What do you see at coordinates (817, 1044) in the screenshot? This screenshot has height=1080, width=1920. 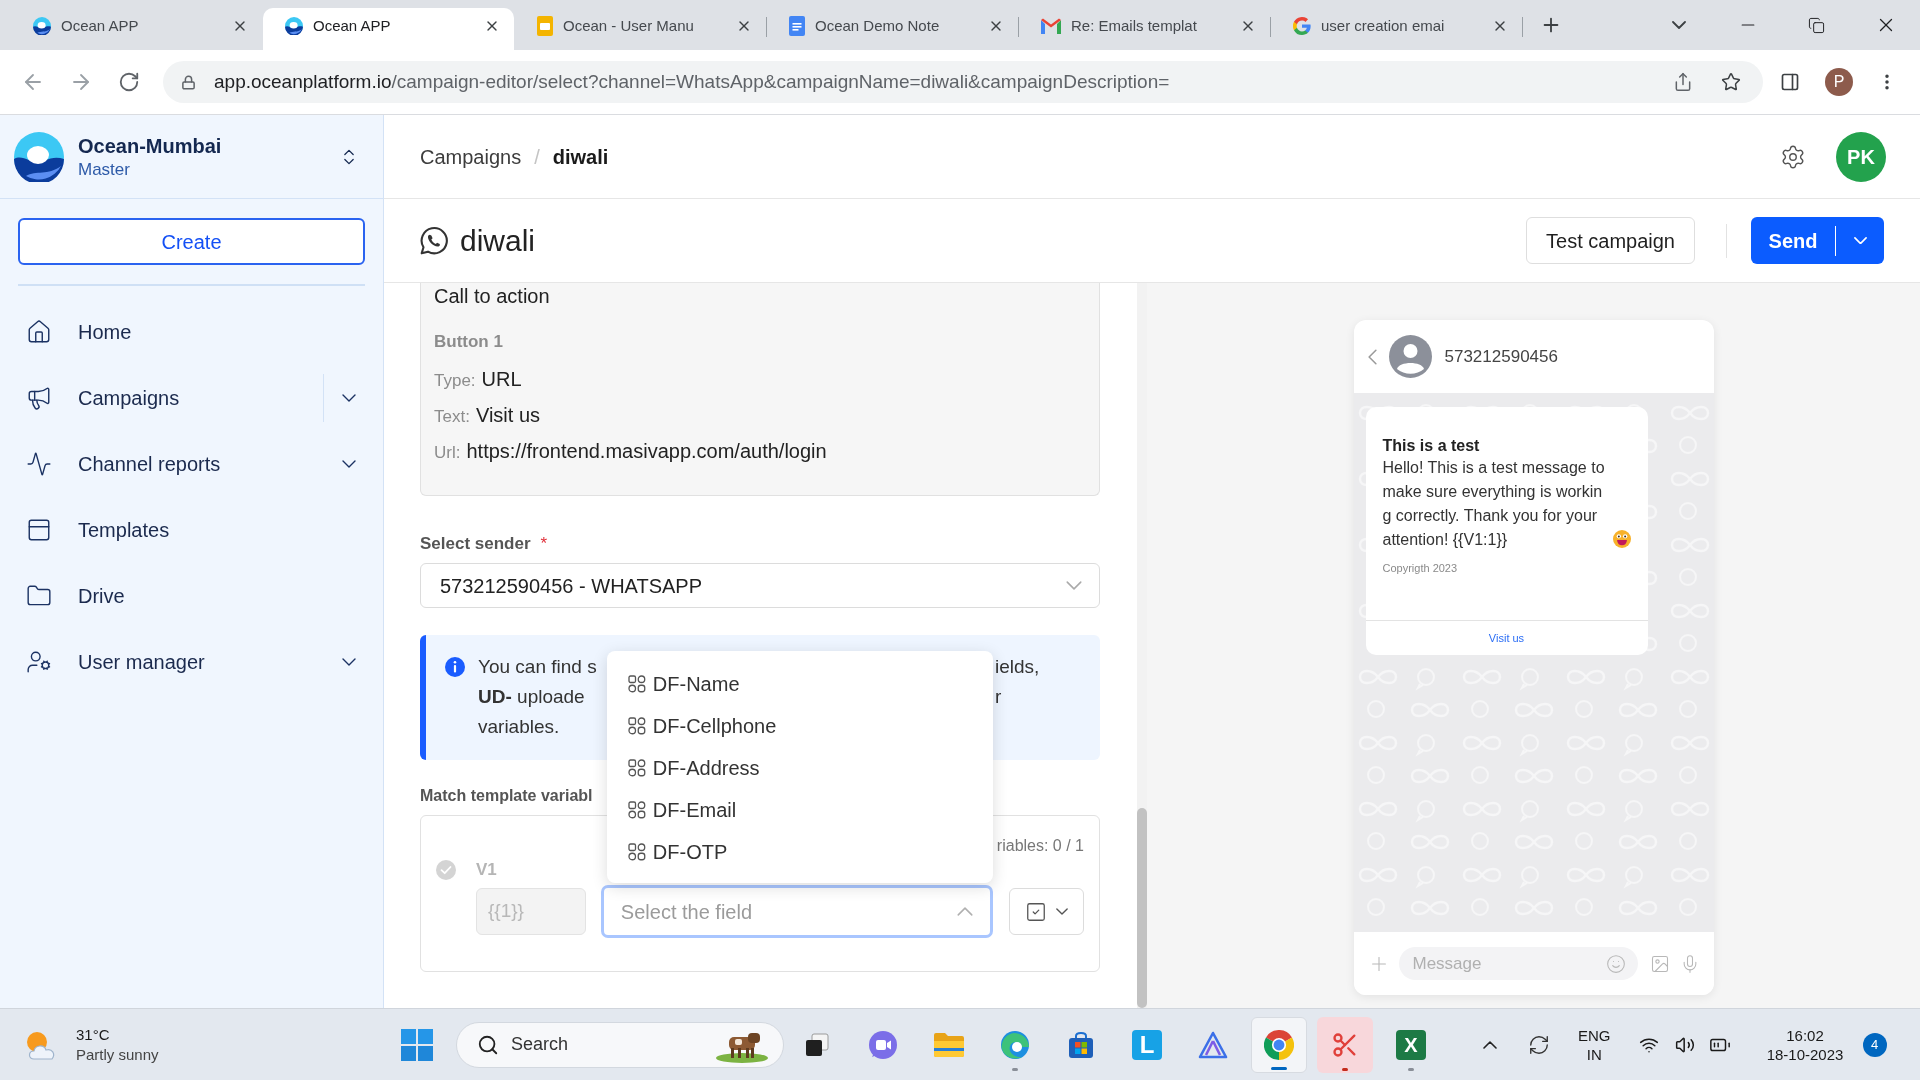 I see `stacked-squares-icon` at bounding box center [817, 1044].